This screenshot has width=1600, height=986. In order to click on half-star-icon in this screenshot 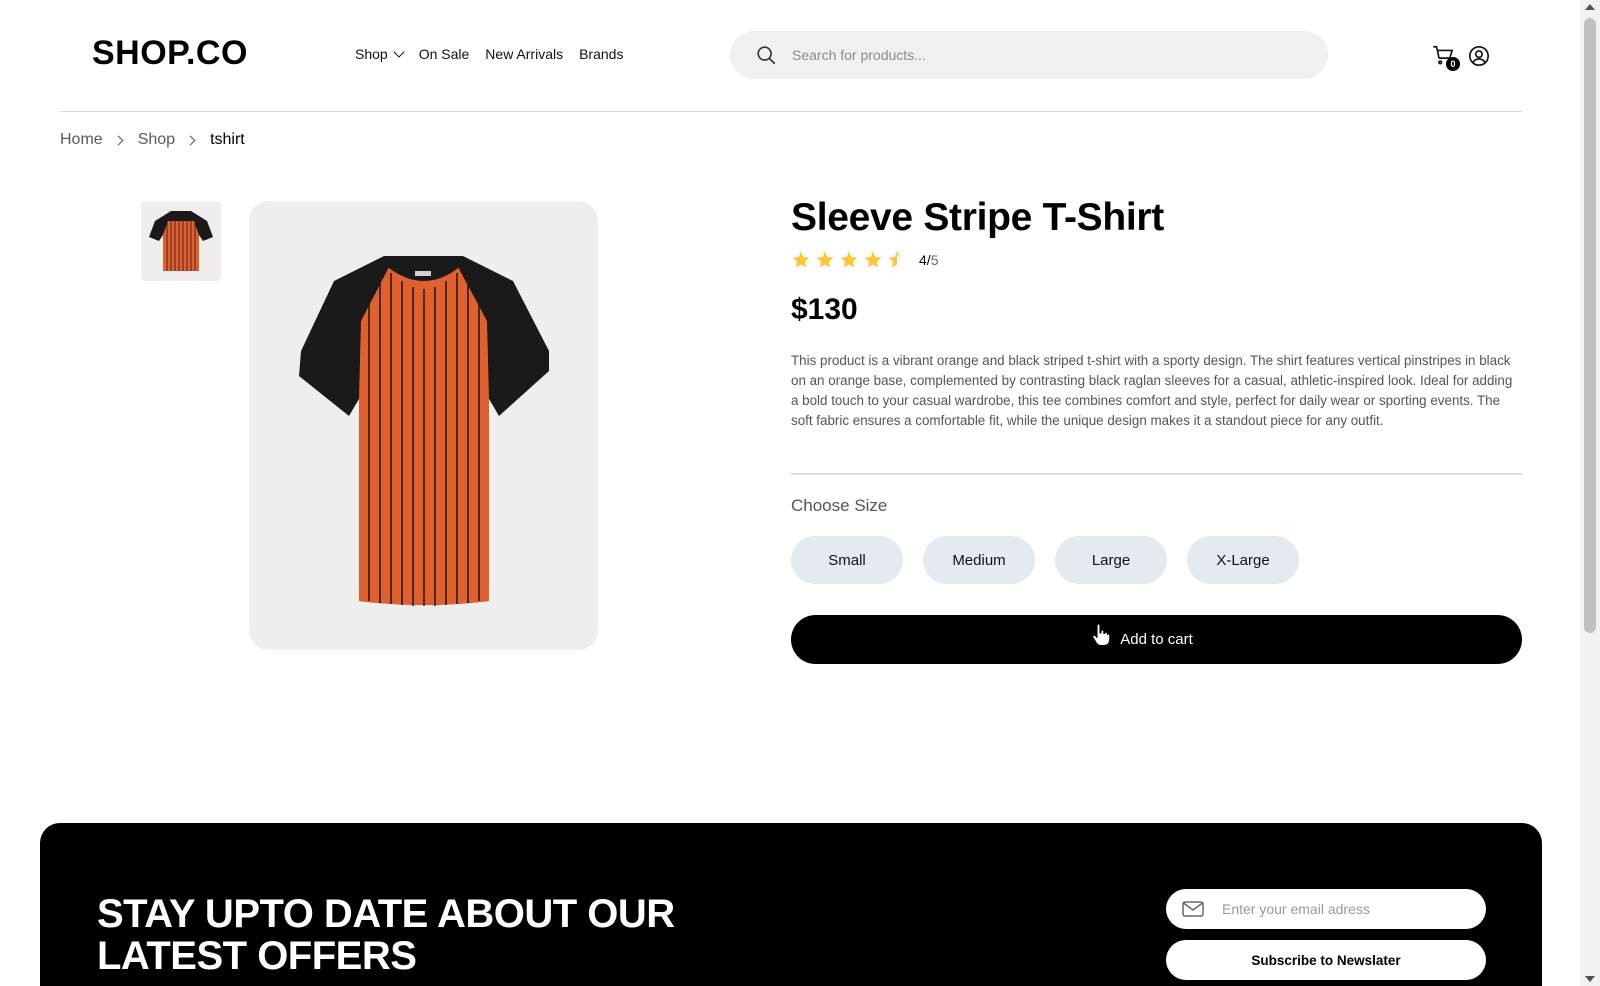, I will do `click(894, 259)`.